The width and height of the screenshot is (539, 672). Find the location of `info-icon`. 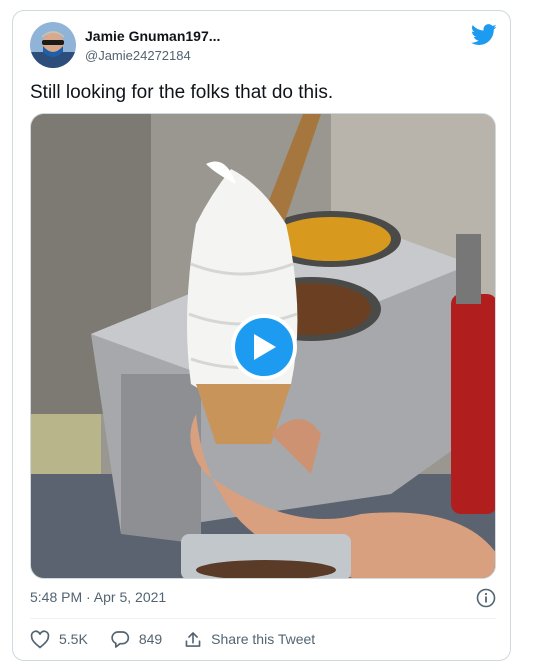

info-icon is located at coordinates (486, 598).